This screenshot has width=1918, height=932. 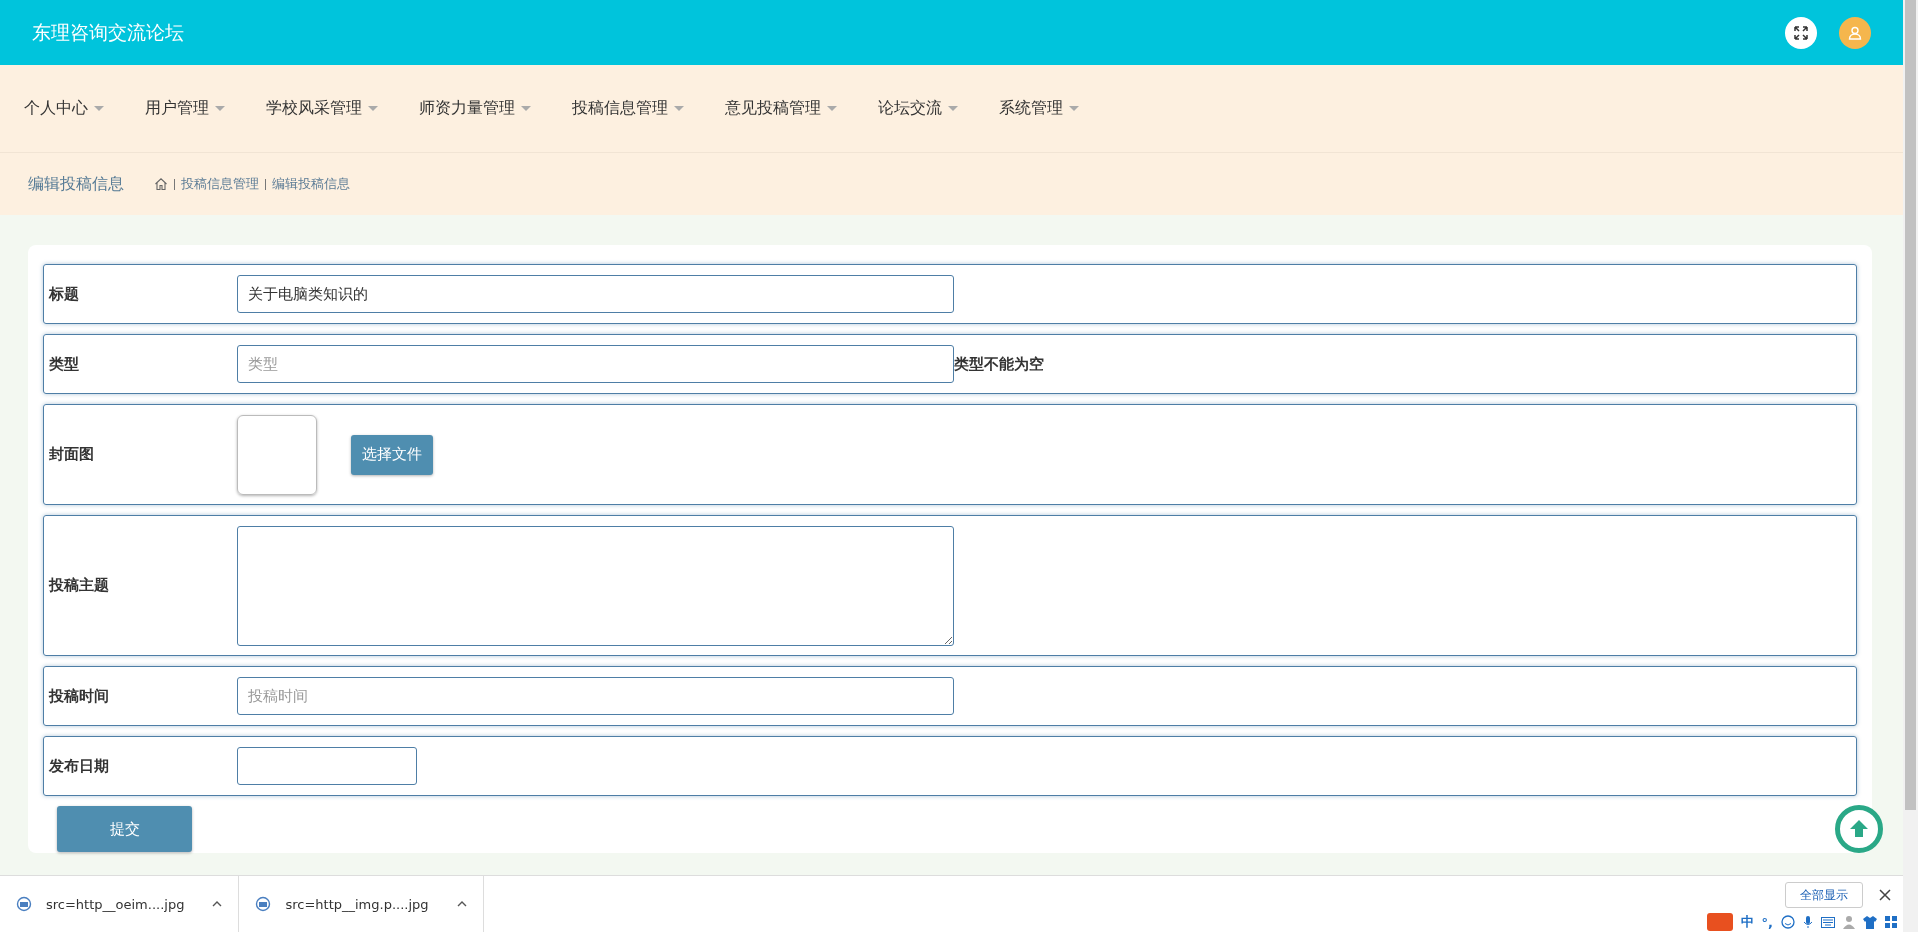 What do you see at coordinates (595, 696) in the screenshot?
I see `input-field: 投稿时间` at bounding box center [595, 696].